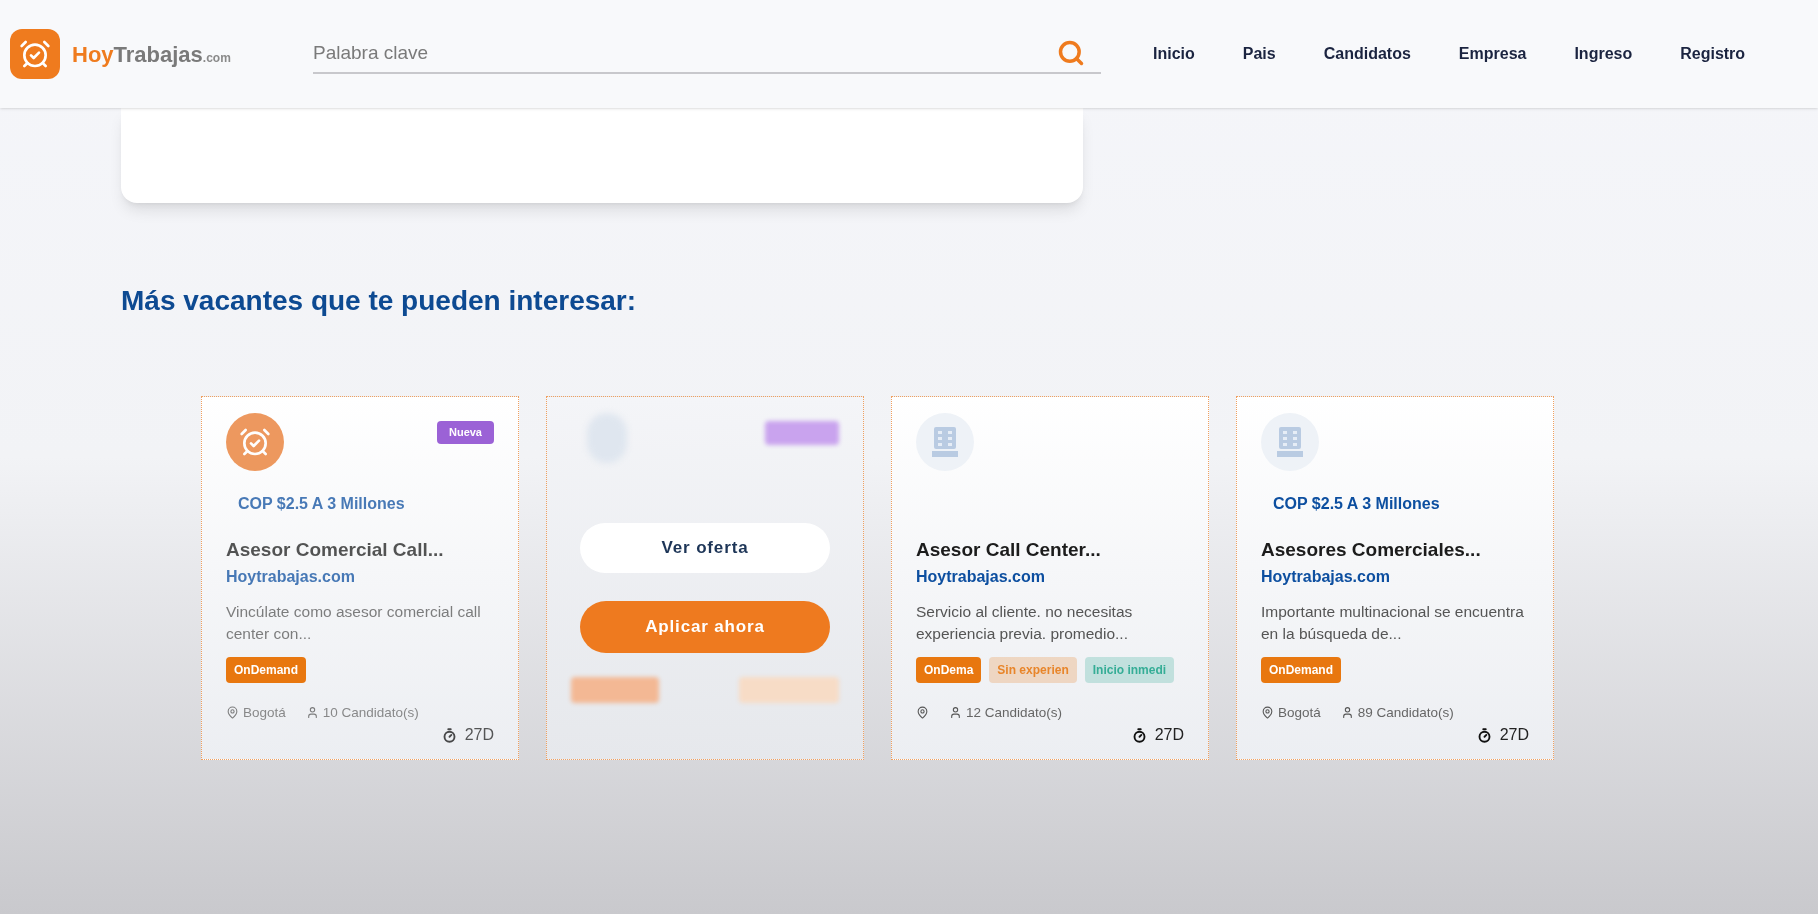 The image size is (1818, 914). I want to click on nav-link: Candidatos, so click(1367, 54).